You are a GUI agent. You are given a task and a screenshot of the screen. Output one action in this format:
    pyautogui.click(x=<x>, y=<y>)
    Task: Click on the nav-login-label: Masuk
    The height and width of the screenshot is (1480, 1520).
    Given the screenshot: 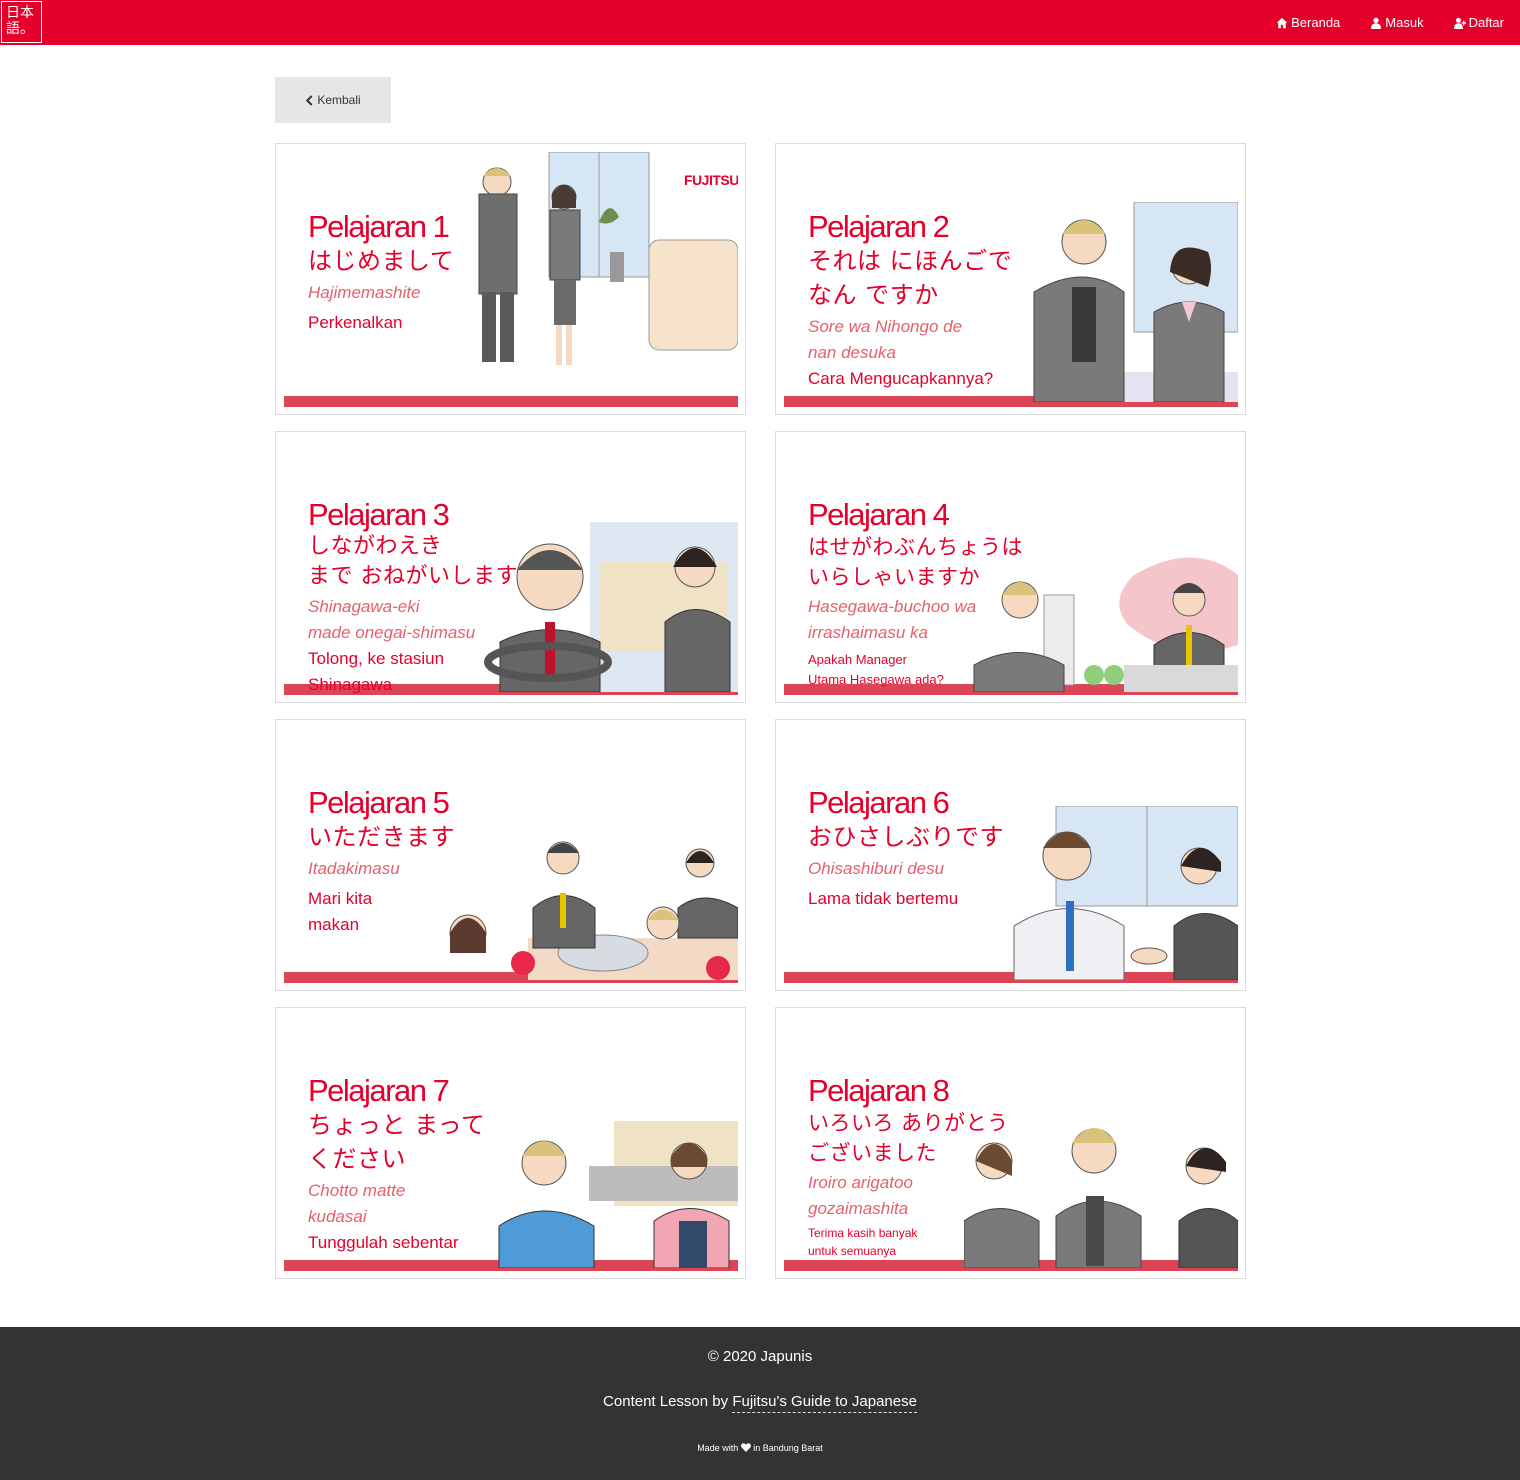 What is the action you would take?
    pyautogui.click(x=1404, y=22)
    